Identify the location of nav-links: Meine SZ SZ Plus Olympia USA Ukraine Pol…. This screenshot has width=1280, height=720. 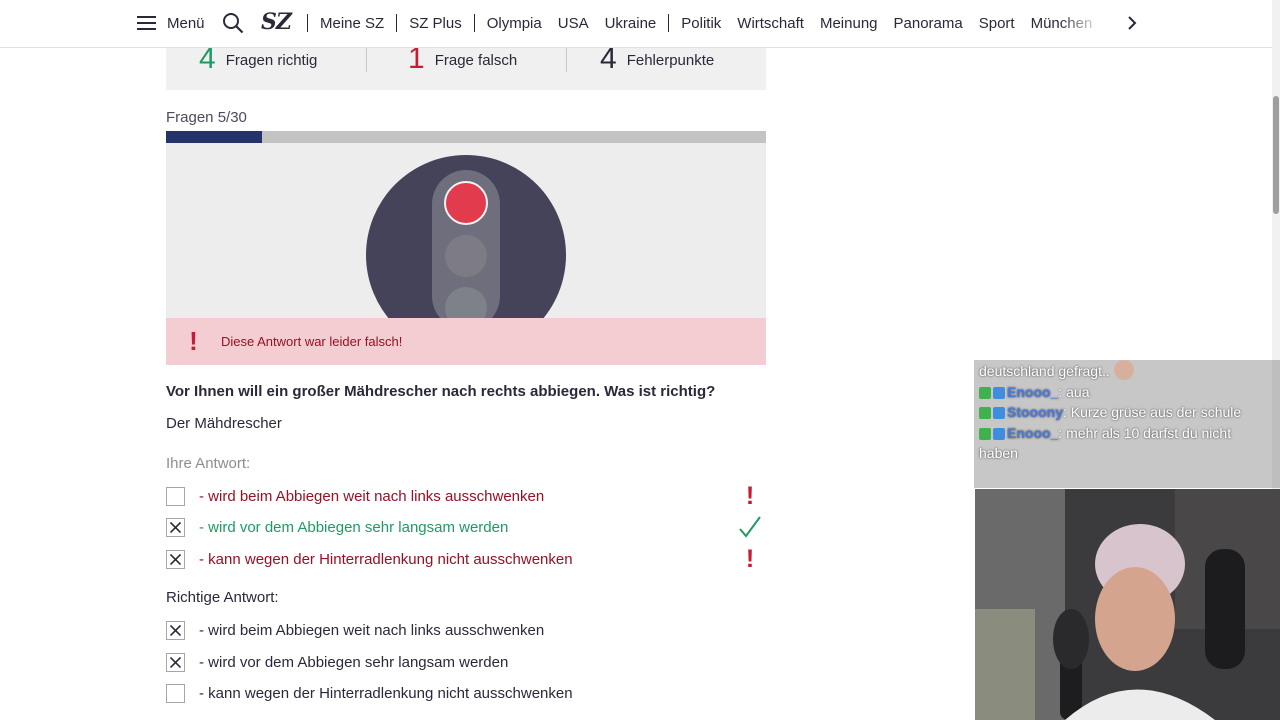
(701, 23).